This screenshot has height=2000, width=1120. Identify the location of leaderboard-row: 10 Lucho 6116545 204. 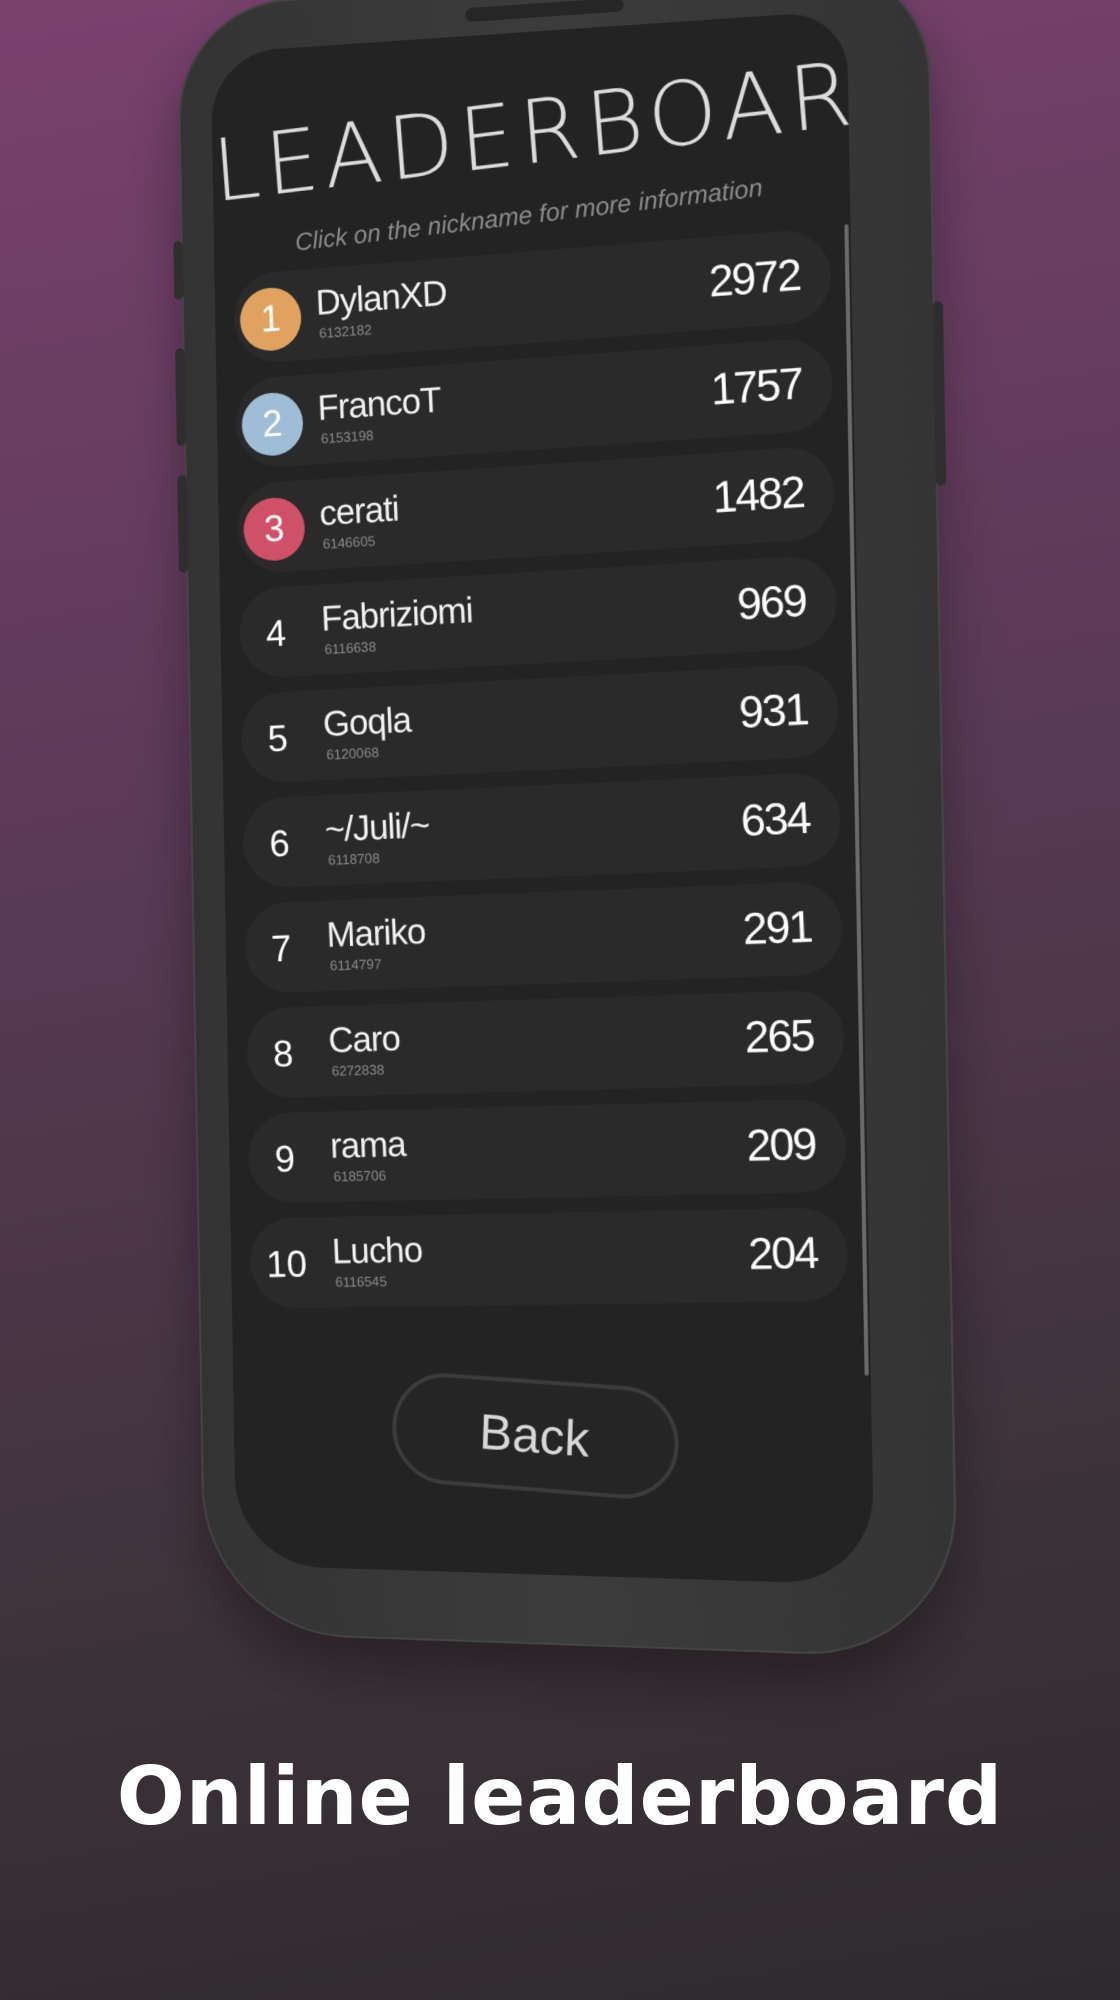
(549, 1257).